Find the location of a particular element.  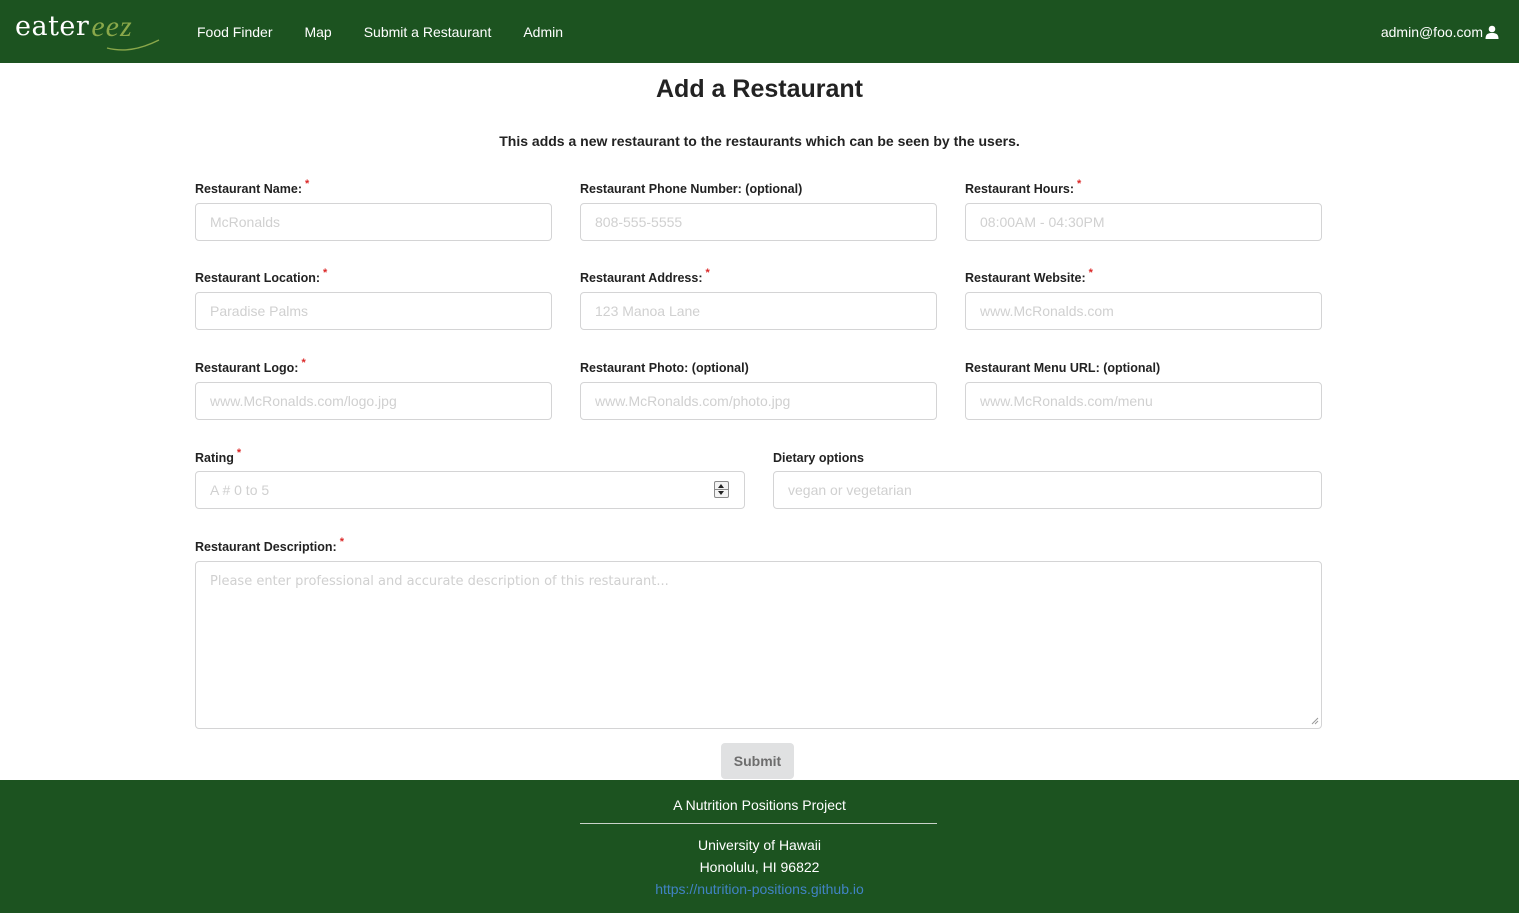

rating-label: Rating * is located at coordinates (218, 456).